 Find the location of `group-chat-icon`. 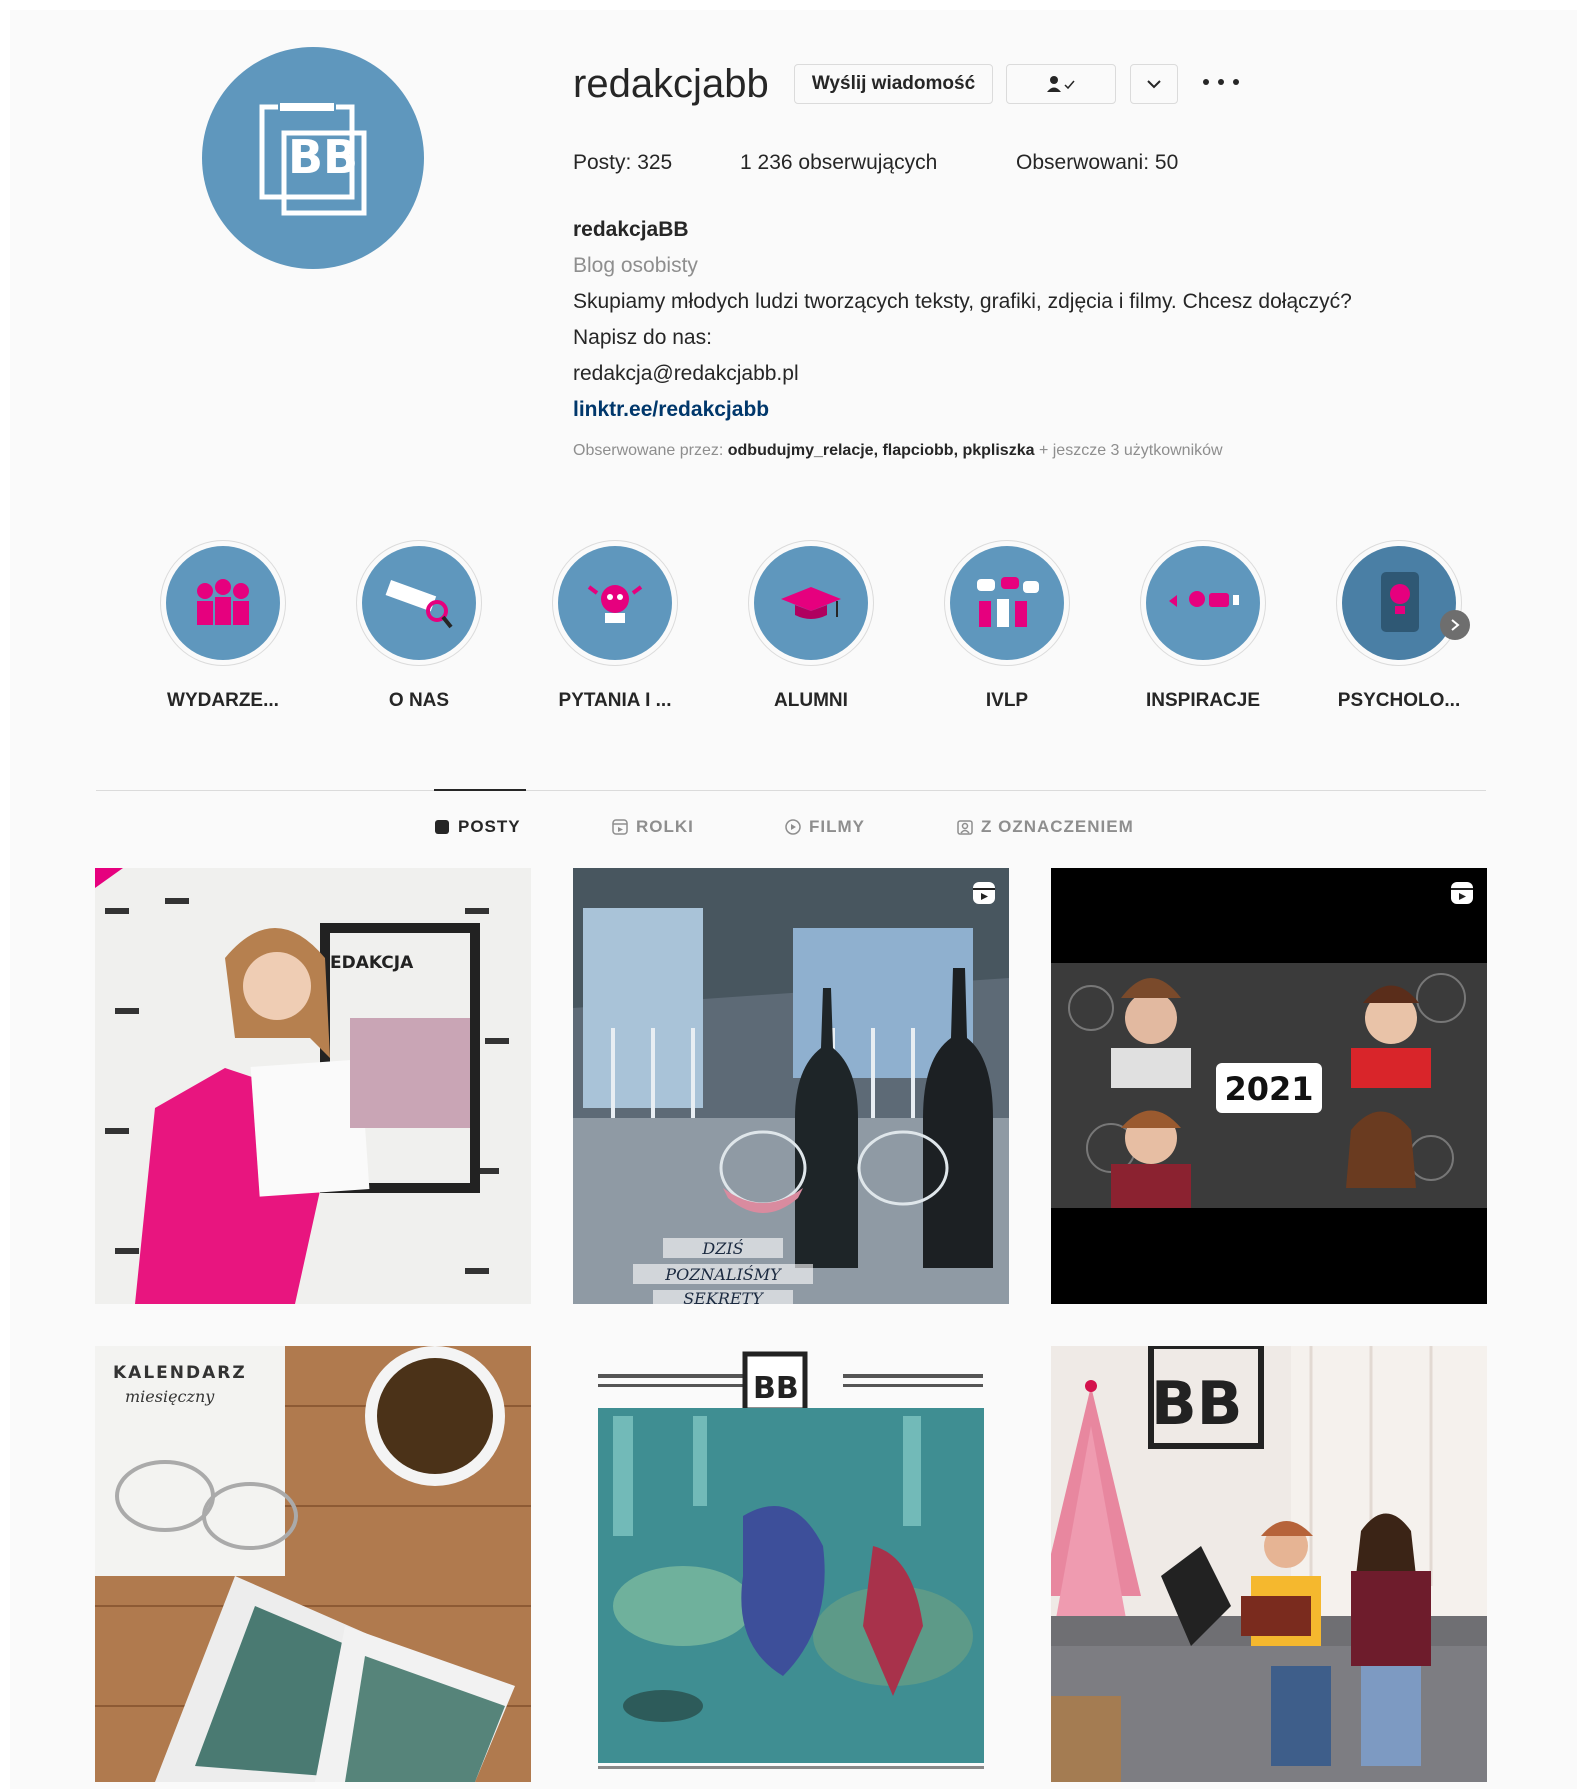

group-chat-icon is located at coordinates (1008, 602).